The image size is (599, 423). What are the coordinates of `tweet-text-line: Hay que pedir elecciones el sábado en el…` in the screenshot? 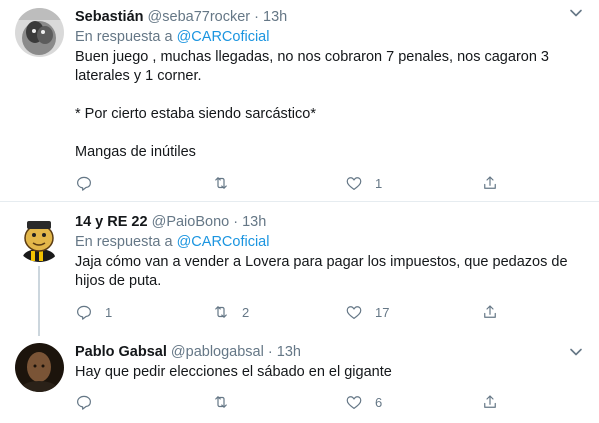 It's located at (233, 372).